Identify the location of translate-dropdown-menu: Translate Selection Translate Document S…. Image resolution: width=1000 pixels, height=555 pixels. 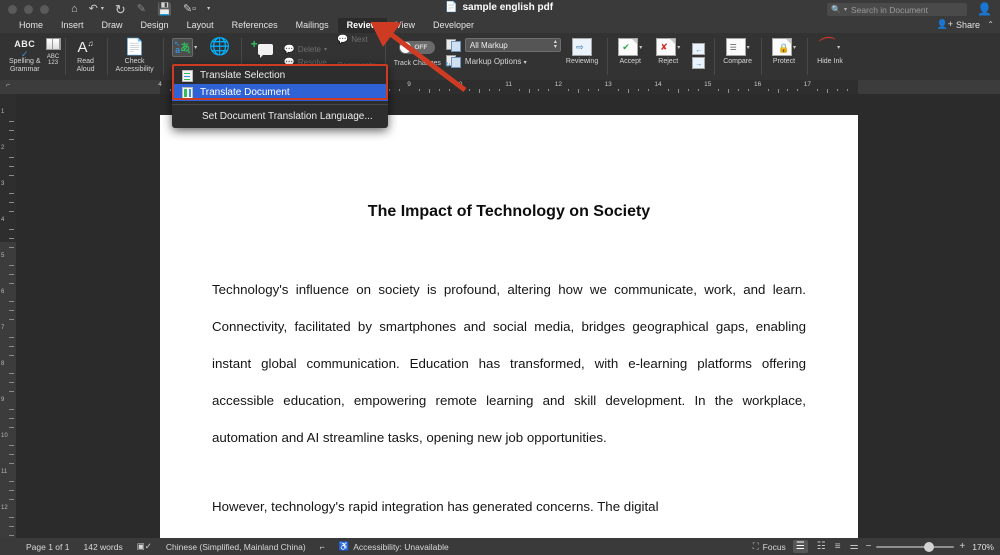
(280, 96).